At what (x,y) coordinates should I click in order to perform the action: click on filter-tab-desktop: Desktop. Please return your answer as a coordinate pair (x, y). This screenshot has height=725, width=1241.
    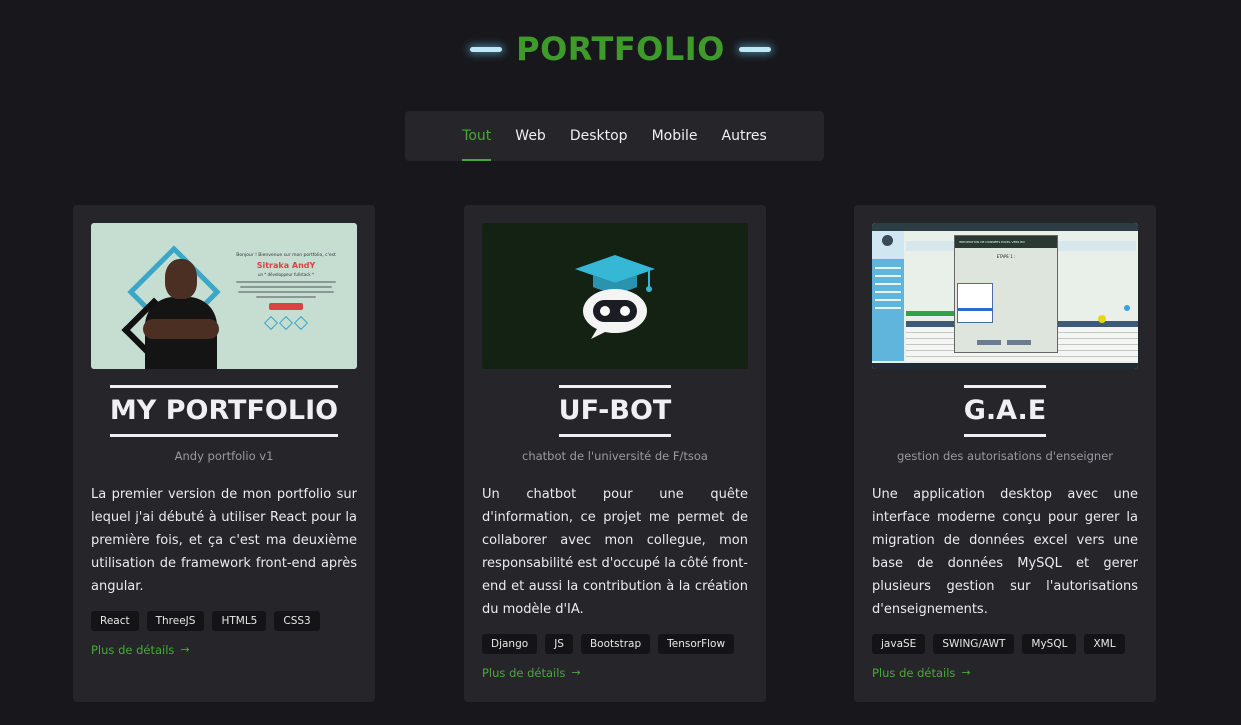
    Looking at the image, I should click on (599, 136).